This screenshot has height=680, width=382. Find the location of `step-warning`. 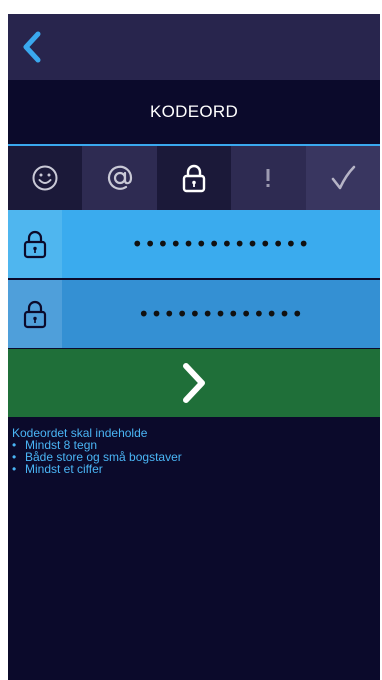

step-warning is located at coordinates (268, 178).